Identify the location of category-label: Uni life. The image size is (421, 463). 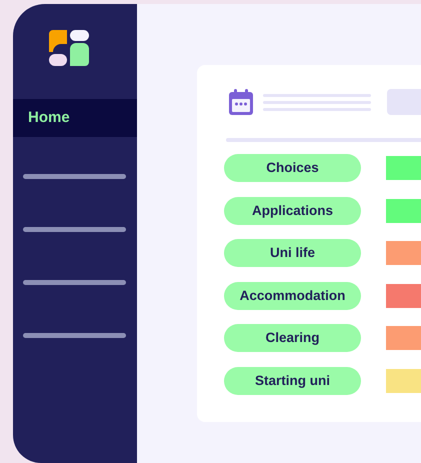
(292, 253).